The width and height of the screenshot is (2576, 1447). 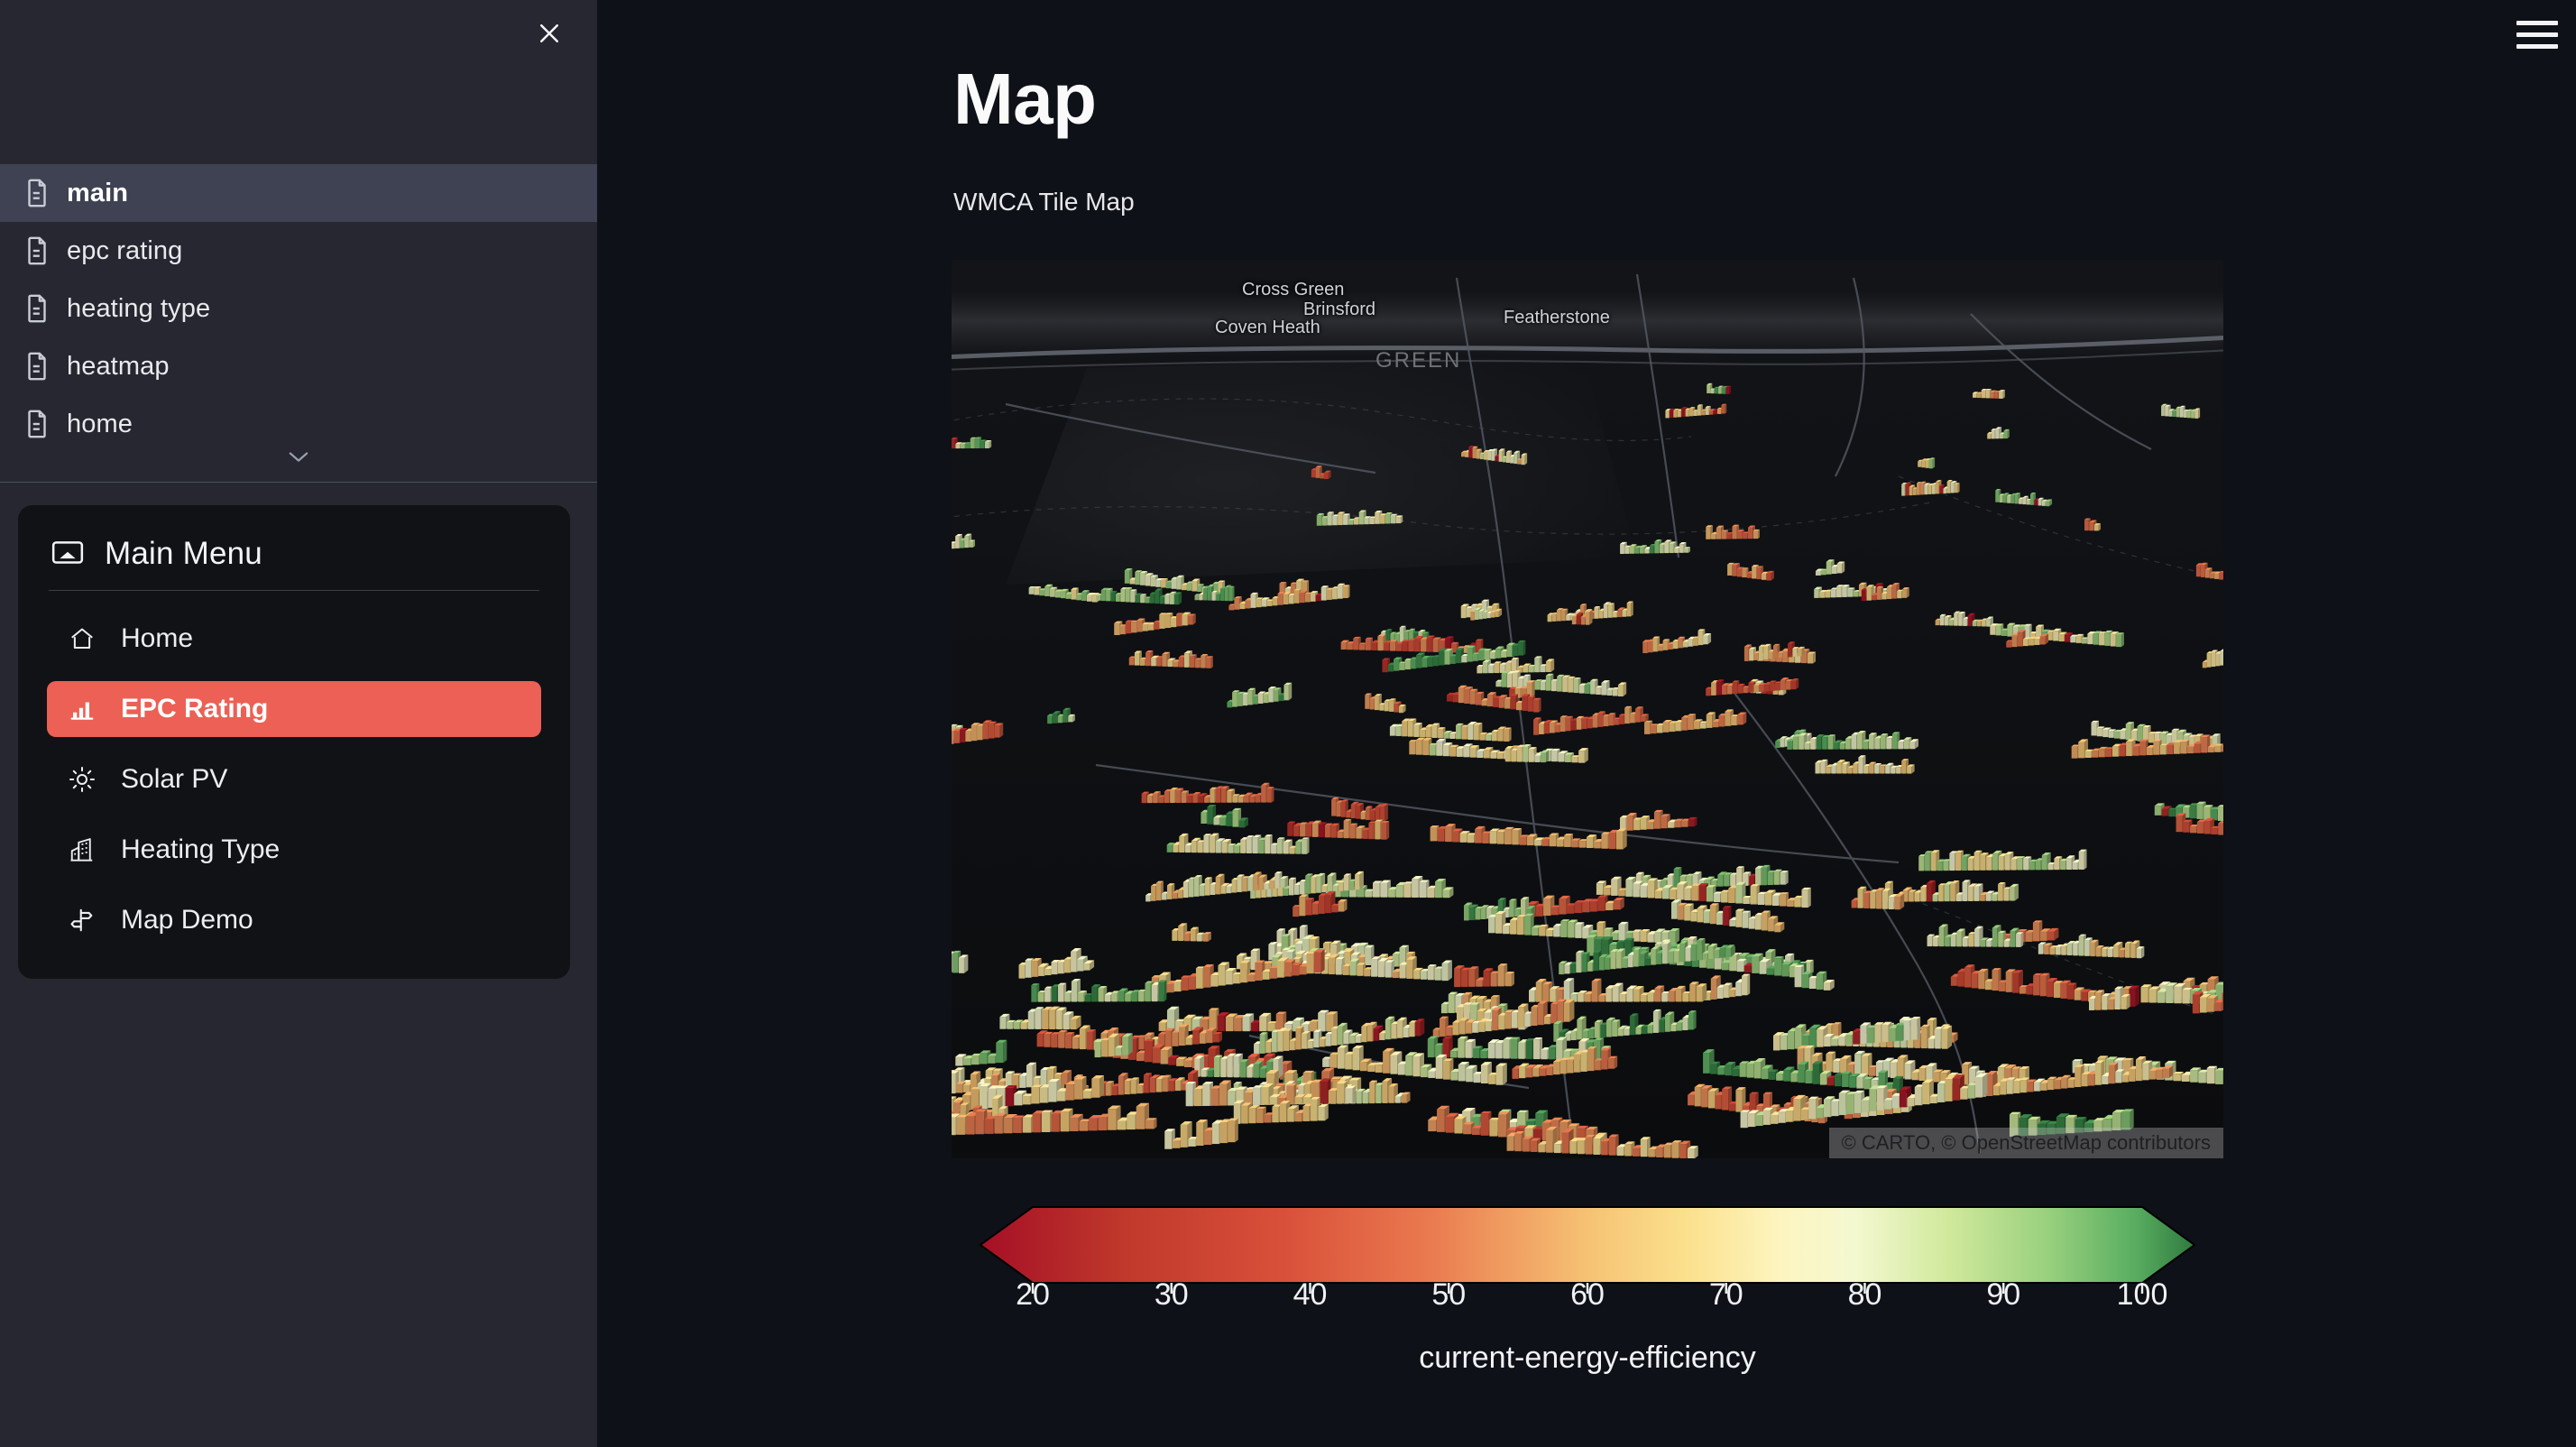 I want to click on sidebar-item-label: main, so click(x=98, y=192).